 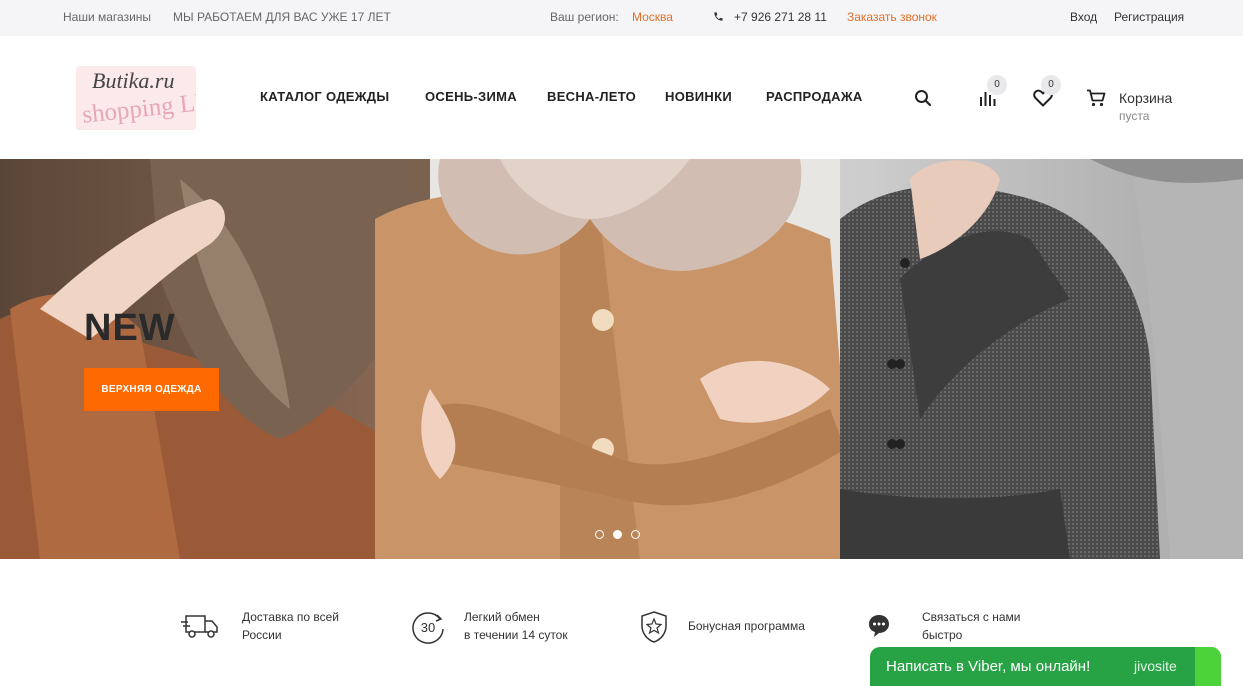 I want to click on phone-number: +7 926 271 28 11, so click(x=780, y=17).